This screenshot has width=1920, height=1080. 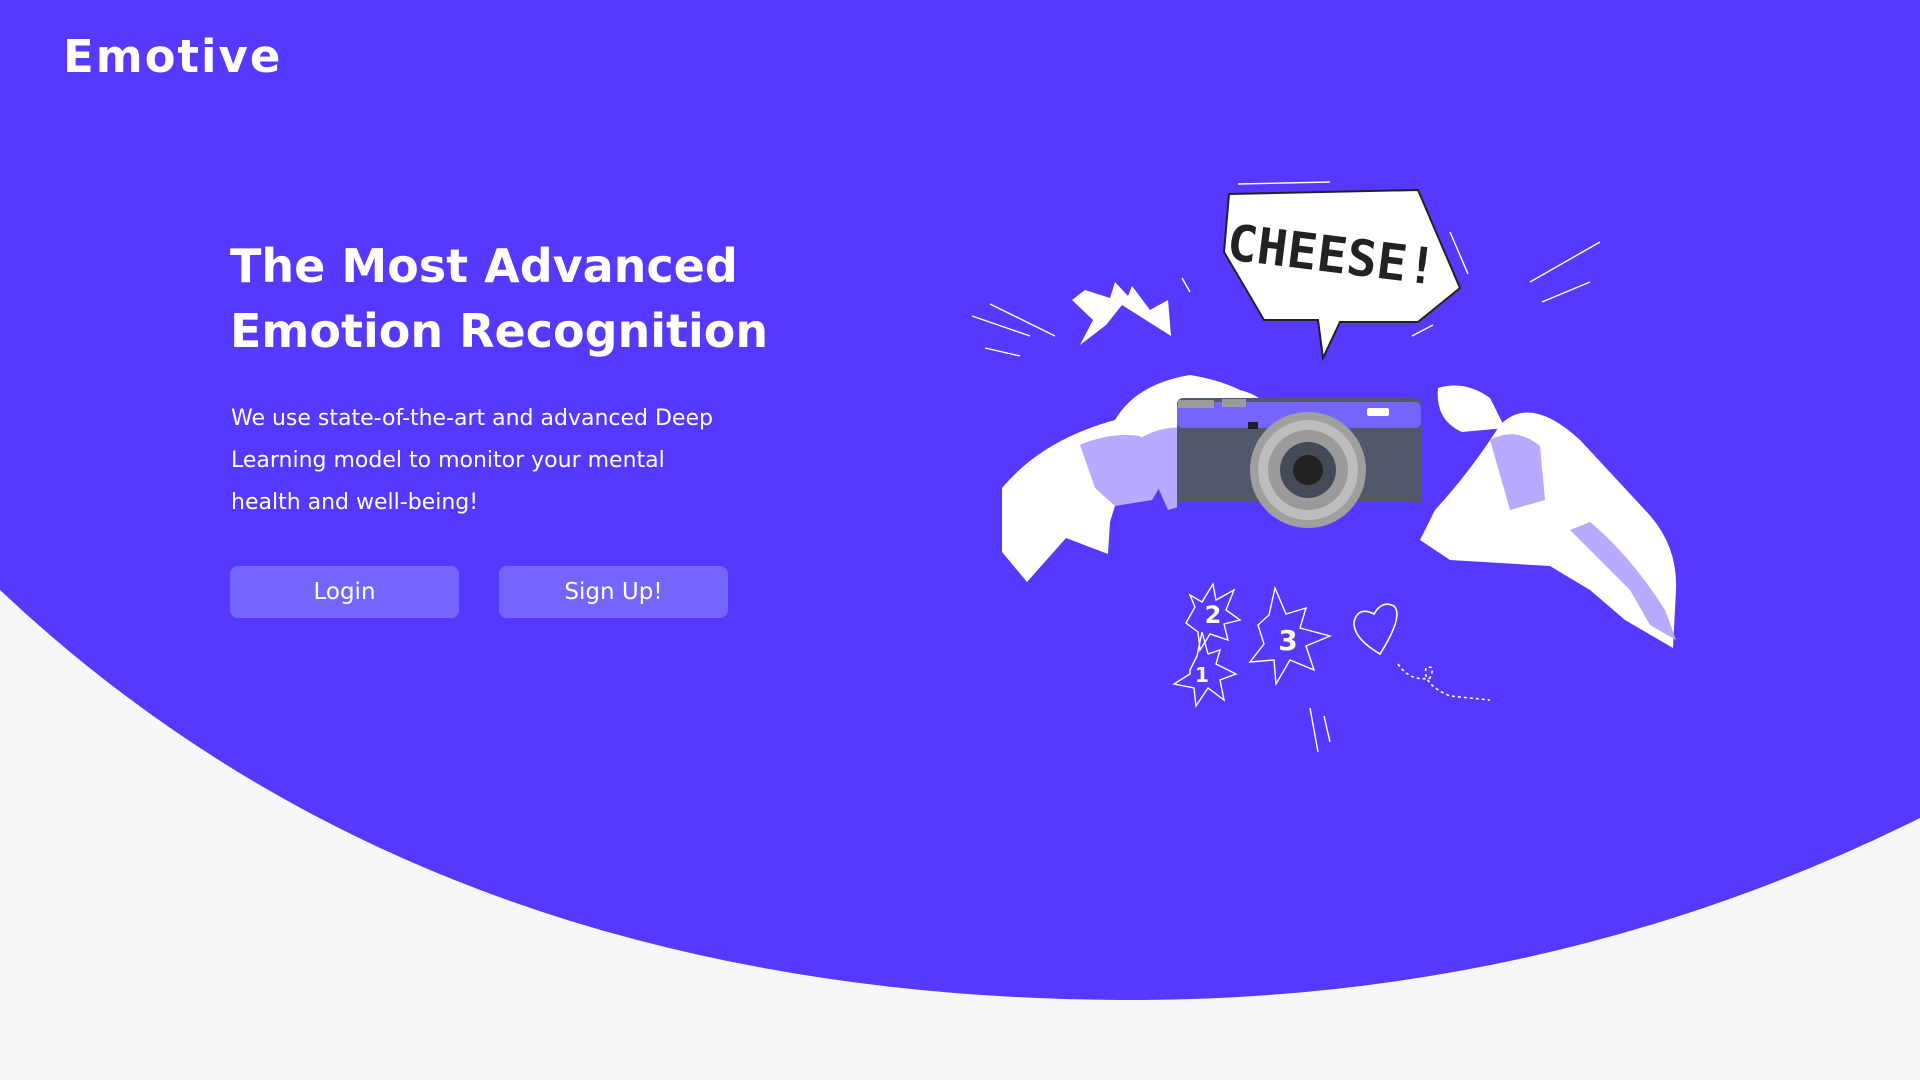 What do you see at coordinates (1342, 275) in the screenshot?
I see `speech-bubble: CHEESE!` at bounding box center [1342, 275].